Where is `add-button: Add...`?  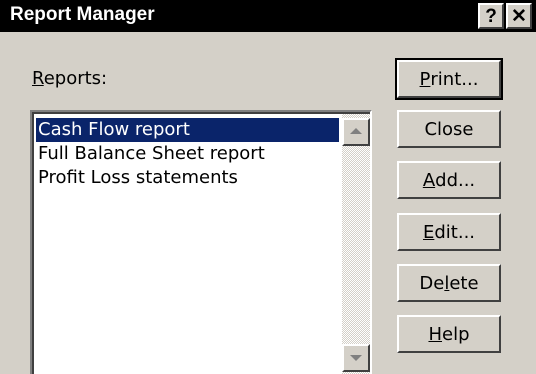 add-button: Add... is located at coordinates (449, 180).